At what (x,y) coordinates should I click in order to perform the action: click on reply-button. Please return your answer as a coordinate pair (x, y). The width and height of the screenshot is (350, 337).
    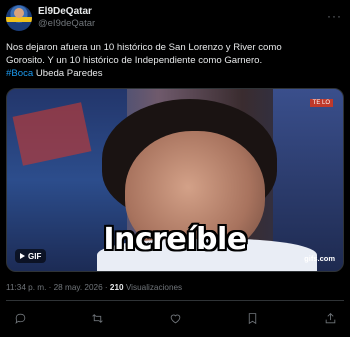
    Looking at the image, I should click on (20, 318).